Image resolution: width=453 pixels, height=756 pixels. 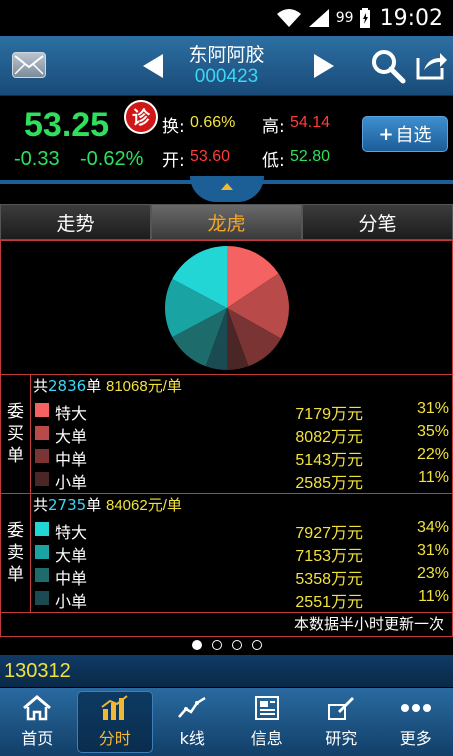 What do you see at coordinates (267, 722) in the screenshot?
I see `nav-info: 信息` at bounding box center [267, 722].